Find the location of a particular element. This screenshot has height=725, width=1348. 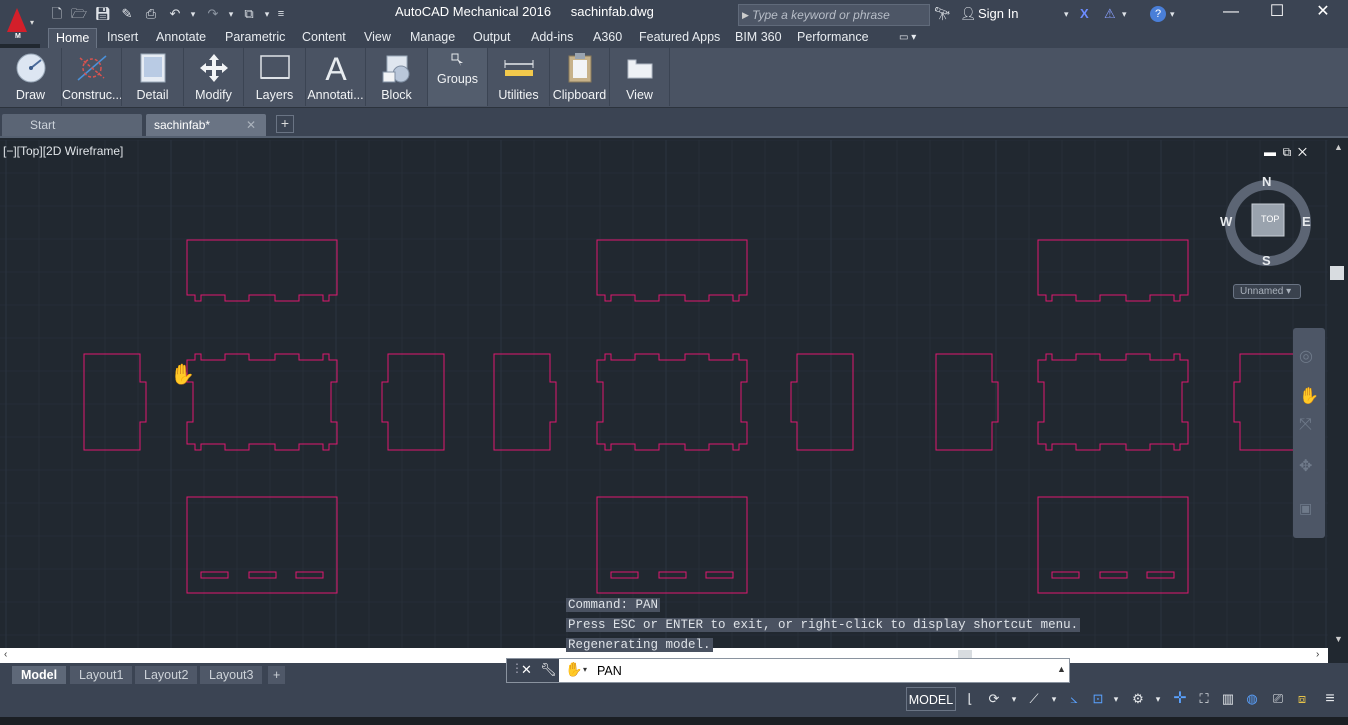

workspace-gear-icon: ⚙ is located at coordinates (1138, 699).